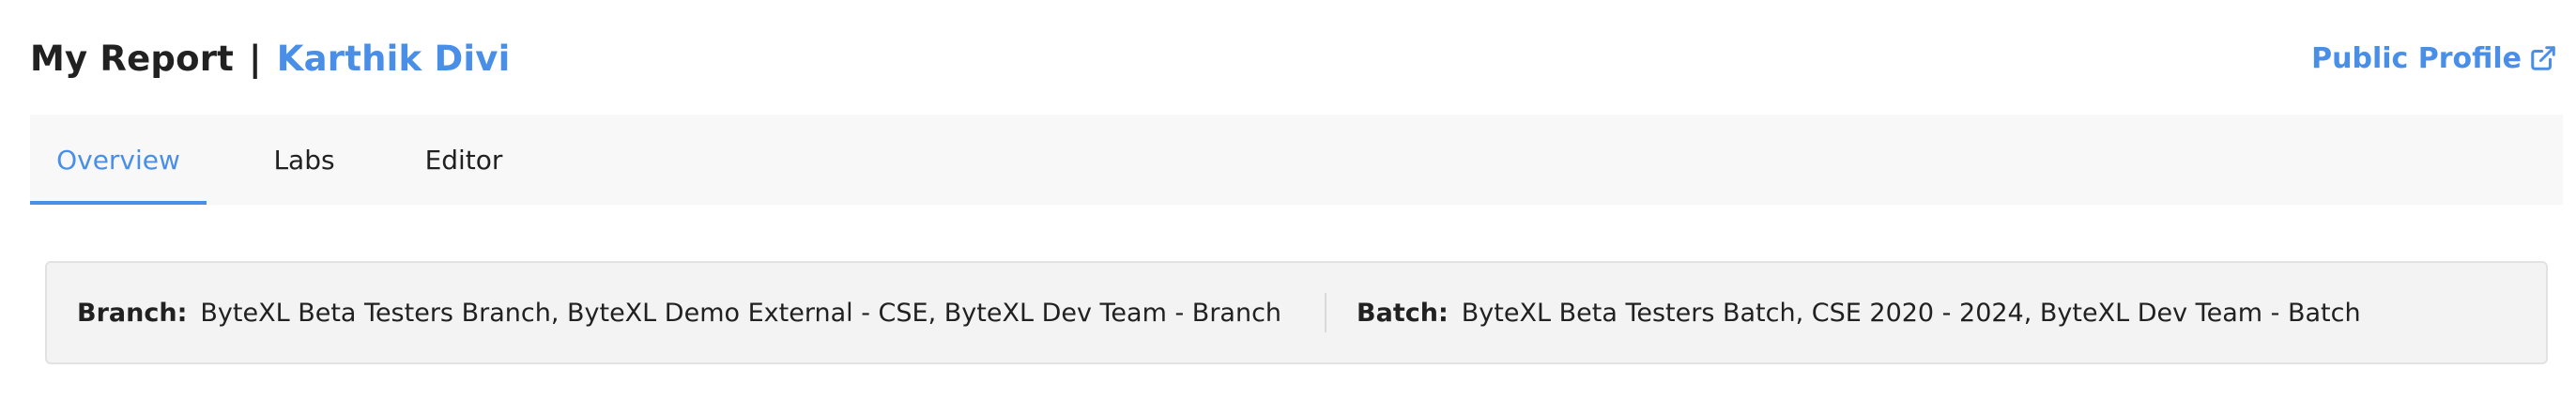 This screenshot has height=400, width=2576. I want to click on batch-label: Batch:, so click(1403, 313).